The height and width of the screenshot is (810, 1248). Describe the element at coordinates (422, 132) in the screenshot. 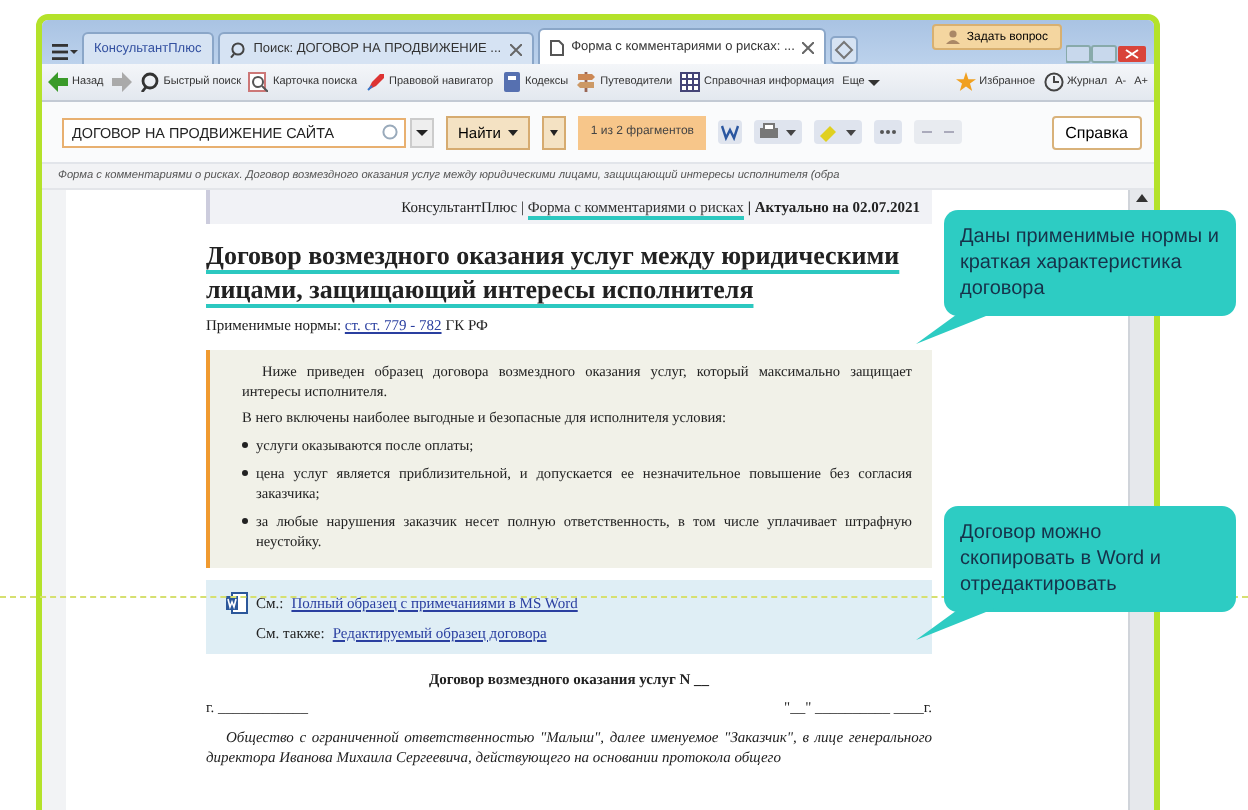

I see `dropdown-button-icon` at that location.